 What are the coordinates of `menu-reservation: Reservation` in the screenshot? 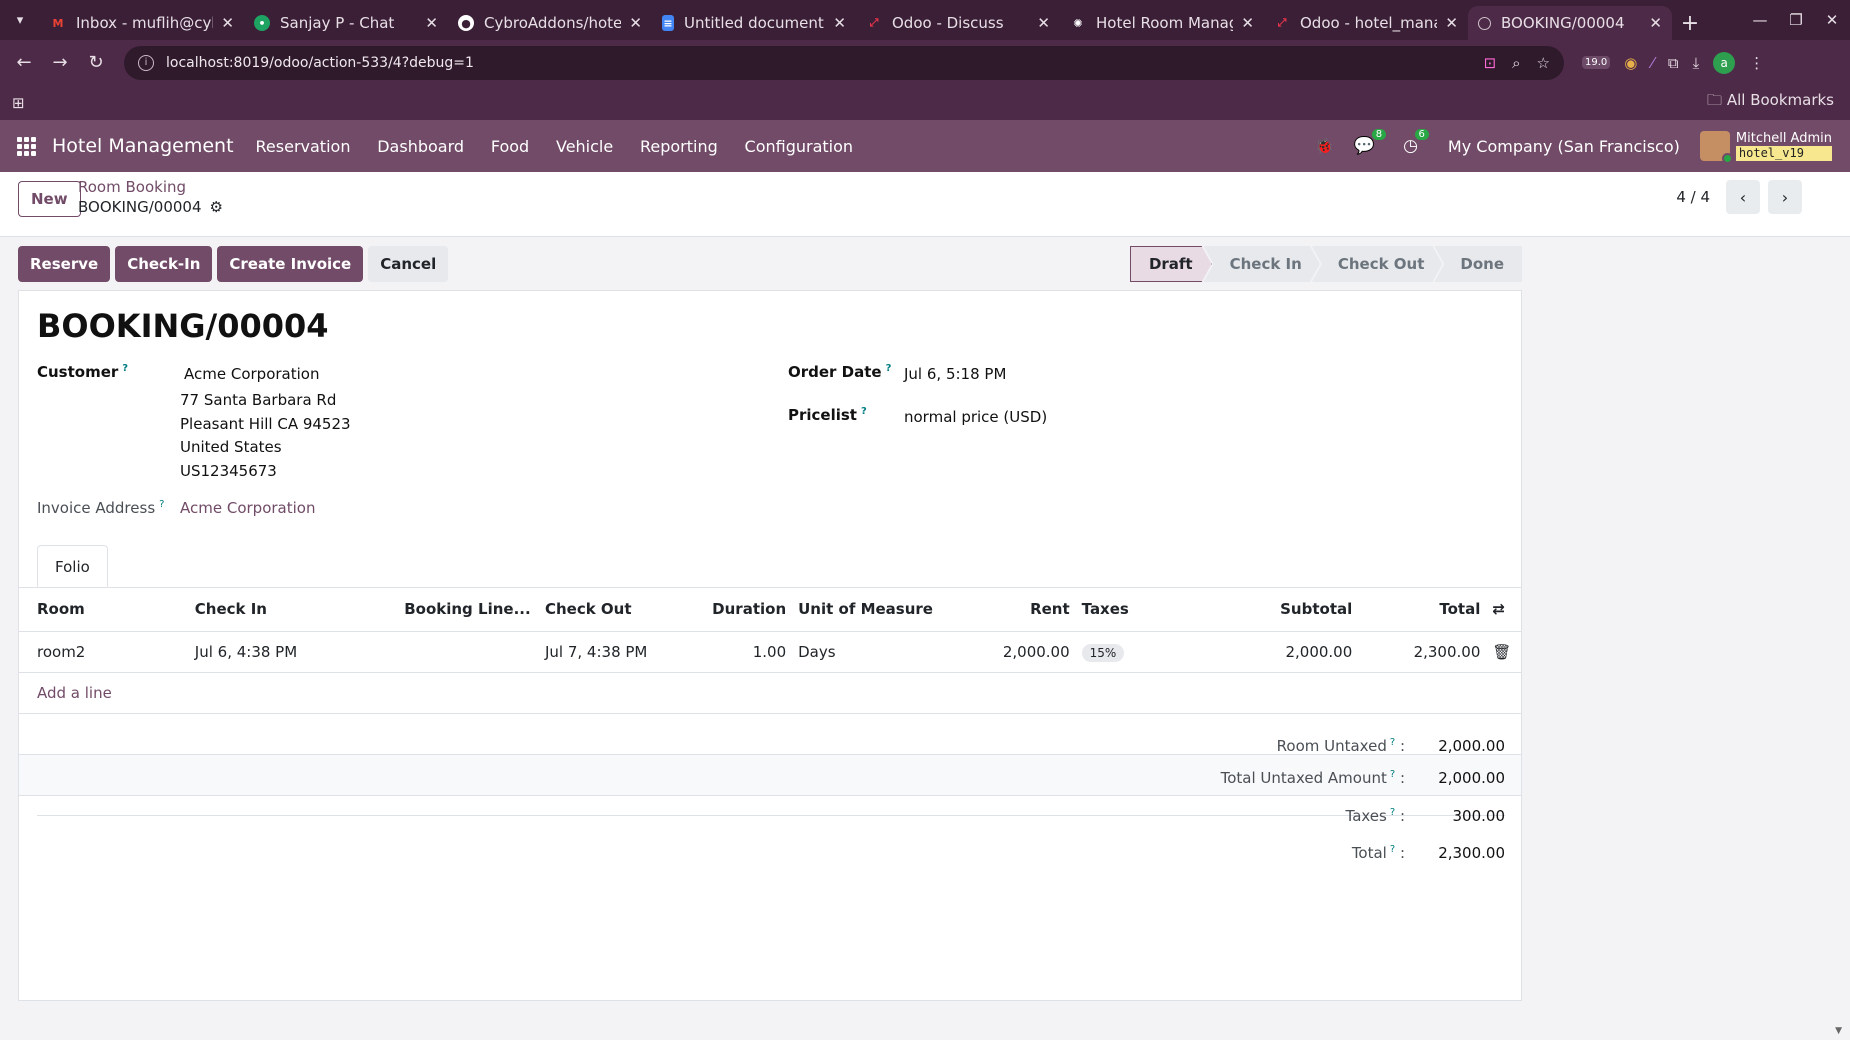 It's located at (303, 146).